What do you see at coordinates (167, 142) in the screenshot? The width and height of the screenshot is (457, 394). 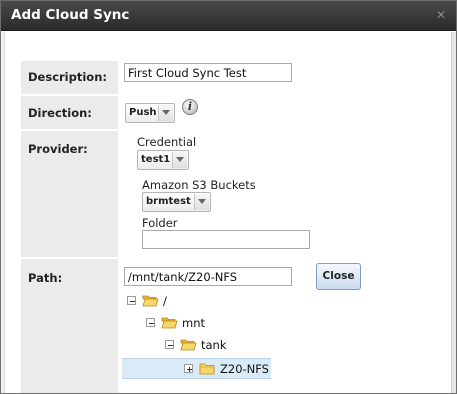 I see `credential-label: Credential` at bounding box center [167, 142].